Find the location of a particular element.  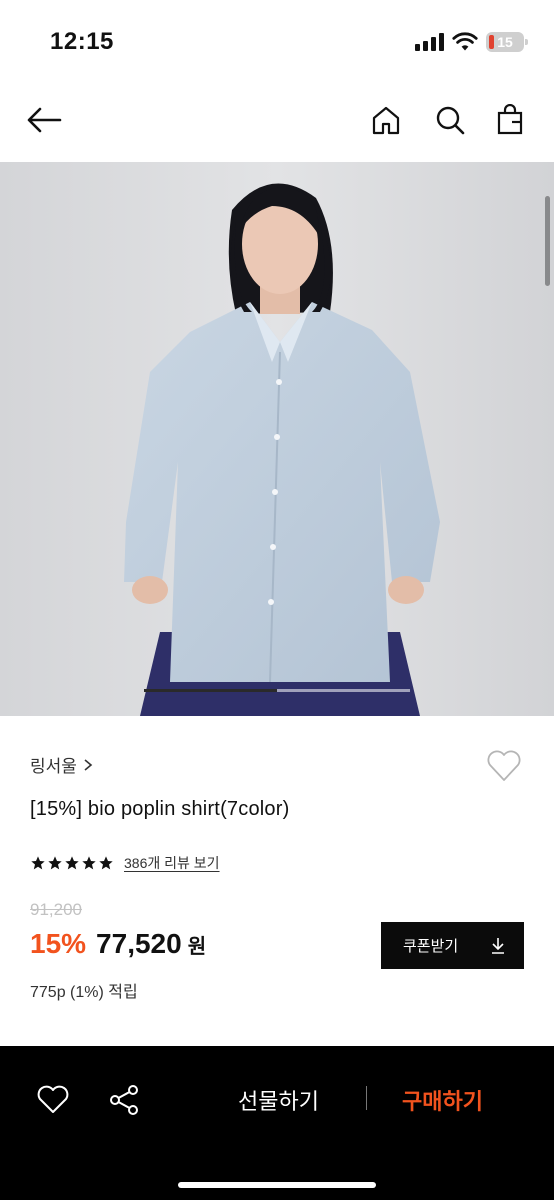

slide-indicator-fill is located at coordinates (210, 690).